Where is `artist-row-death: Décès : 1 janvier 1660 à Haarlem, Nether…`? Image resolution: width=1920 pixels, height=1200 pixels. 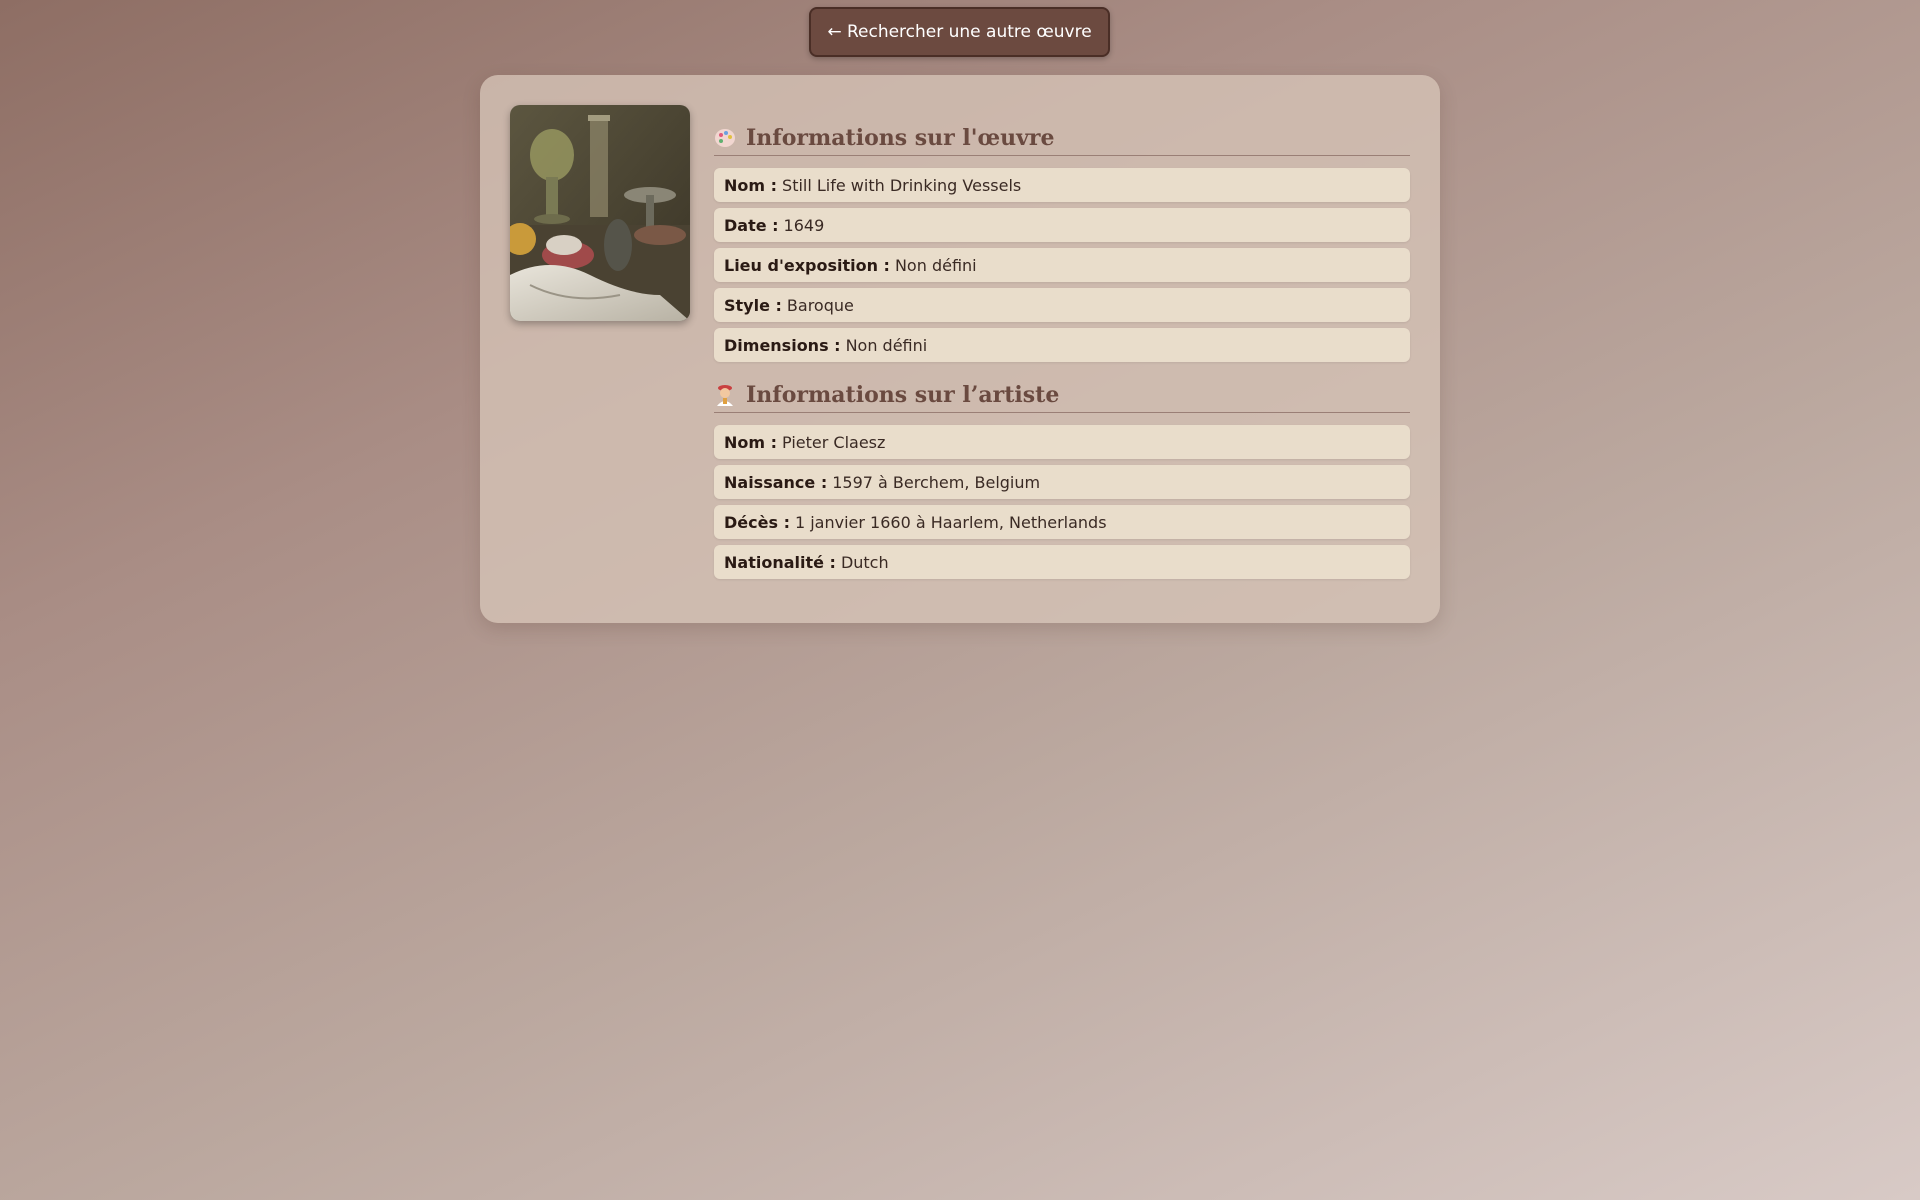
artist-row-death: Décès : 1 janvier 1660 à Haarlem, Nether… is located at coordinates (1062, 522).